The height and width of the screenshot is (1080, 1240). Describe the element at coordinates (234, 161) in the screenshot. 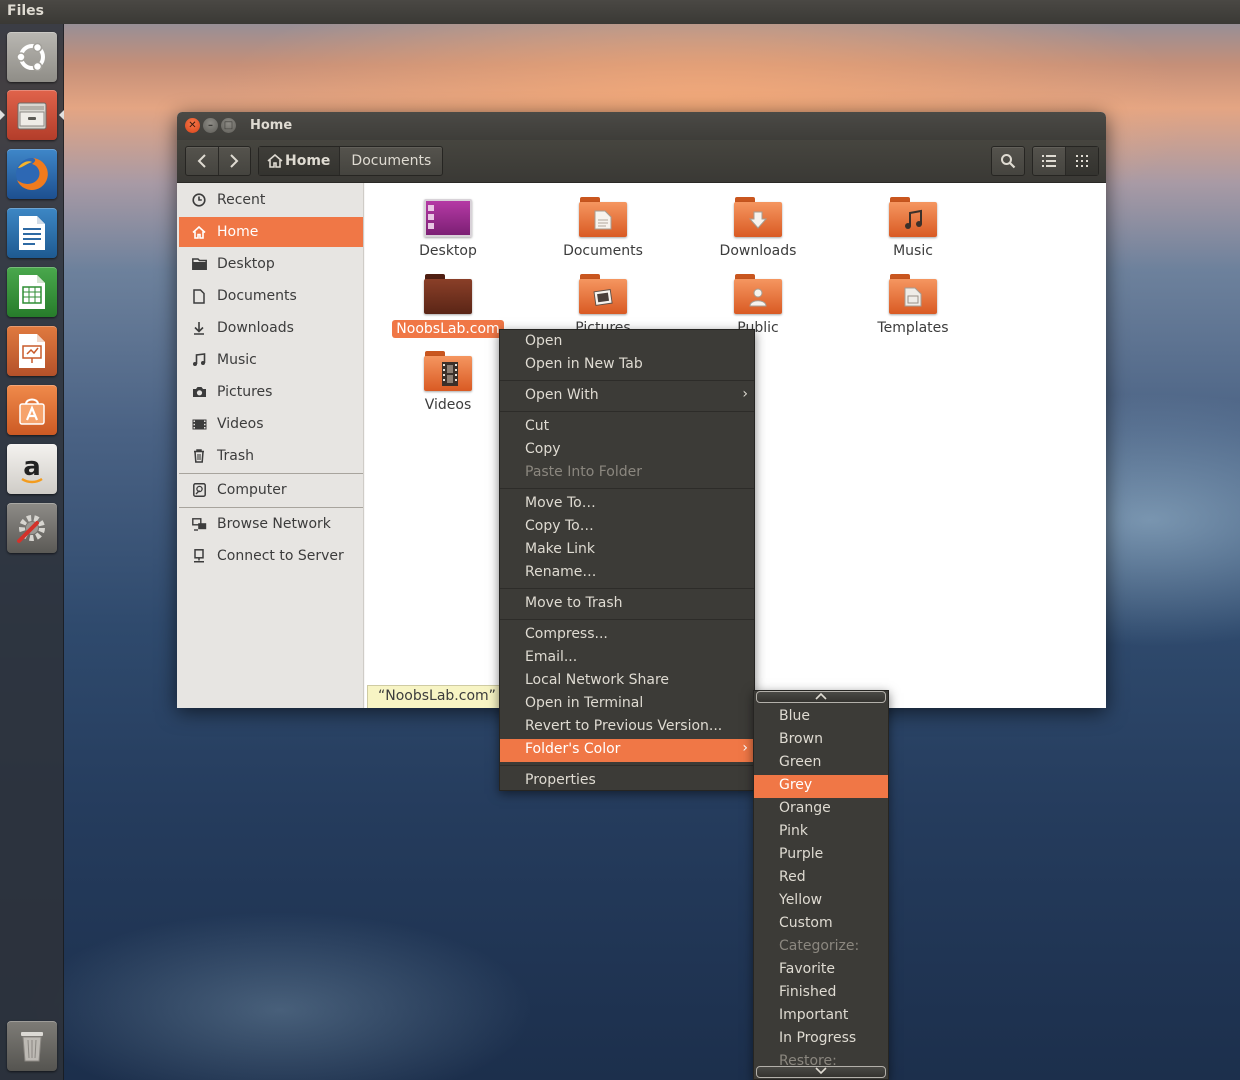

I see `forward-button` at that location.